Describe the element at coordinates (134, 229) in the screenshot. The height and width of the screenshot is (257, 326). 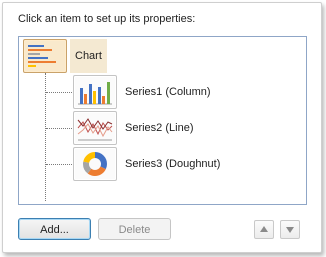
I see `delete-button: Delete` at that location.